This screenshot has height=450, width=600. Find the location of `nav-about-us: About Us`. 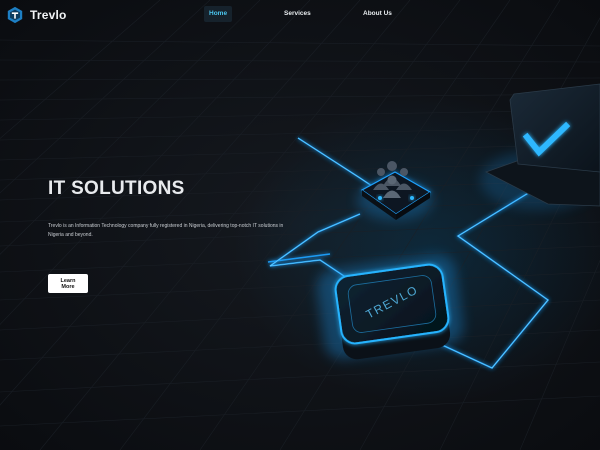

nav-about-us: About Us is located at coordinates (377, 14).